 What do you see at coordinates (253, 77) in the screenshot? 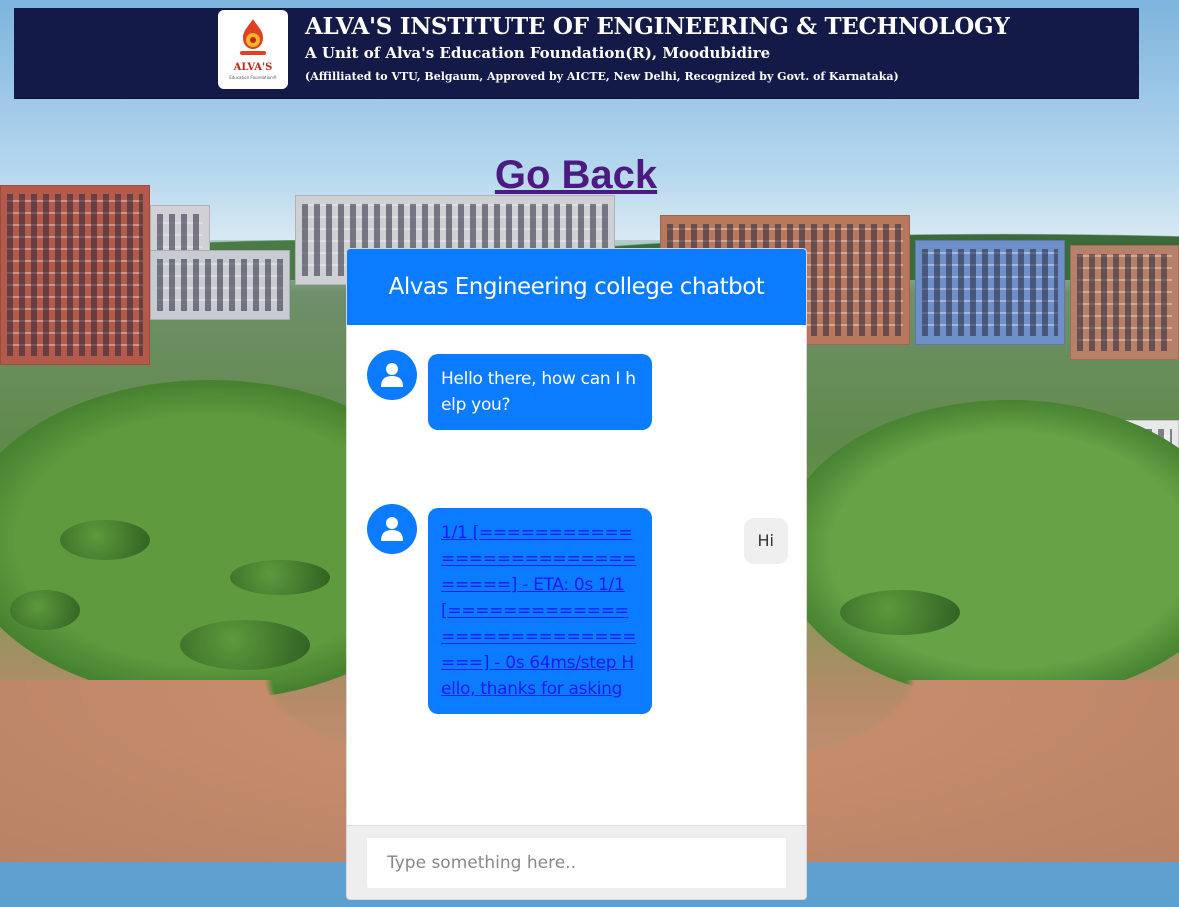
I see `logo-subtext: Education Foundation®` at bounding box center [253, 77].